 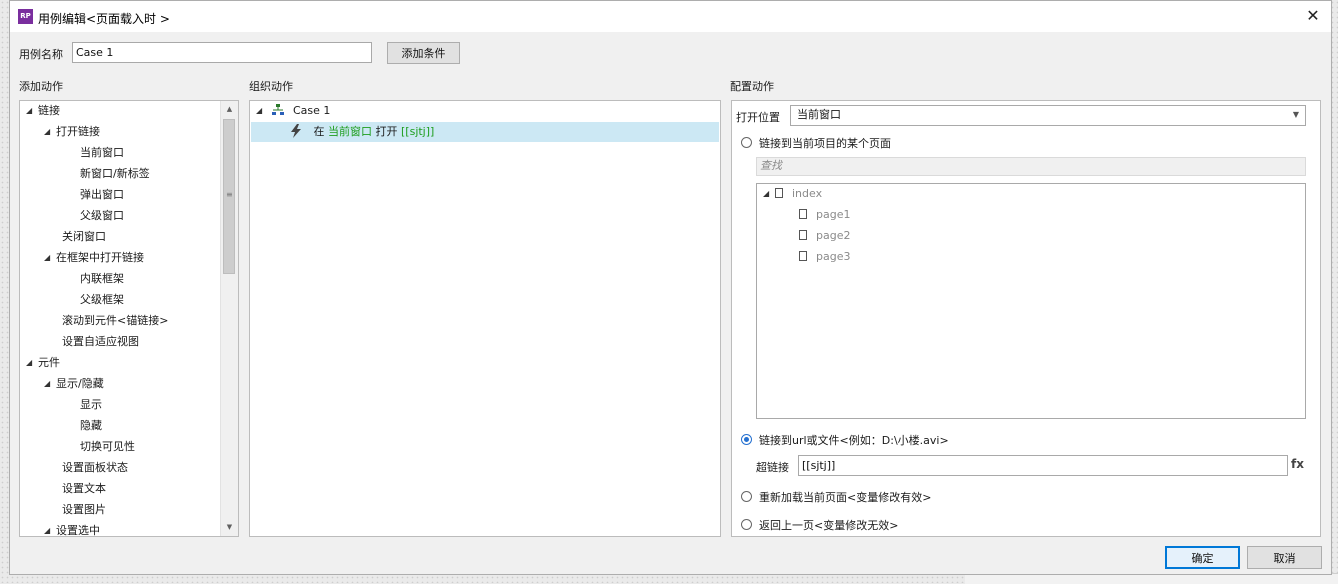 What do you see at coordinates (825, 143) in the screenshot?
I see `option-link-to-page: 链接到当前项目的某个页面` at bounding box center [825, 143].